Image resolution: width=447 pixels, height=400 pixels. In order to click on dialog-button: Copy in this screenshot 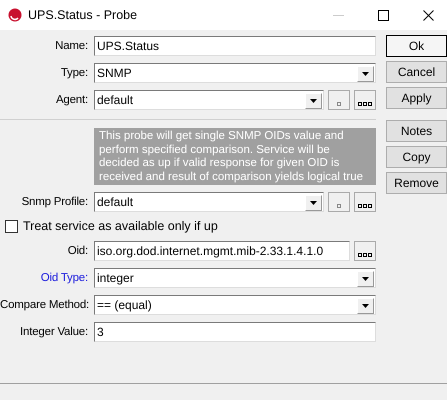, I will do `click(416, 157)`.